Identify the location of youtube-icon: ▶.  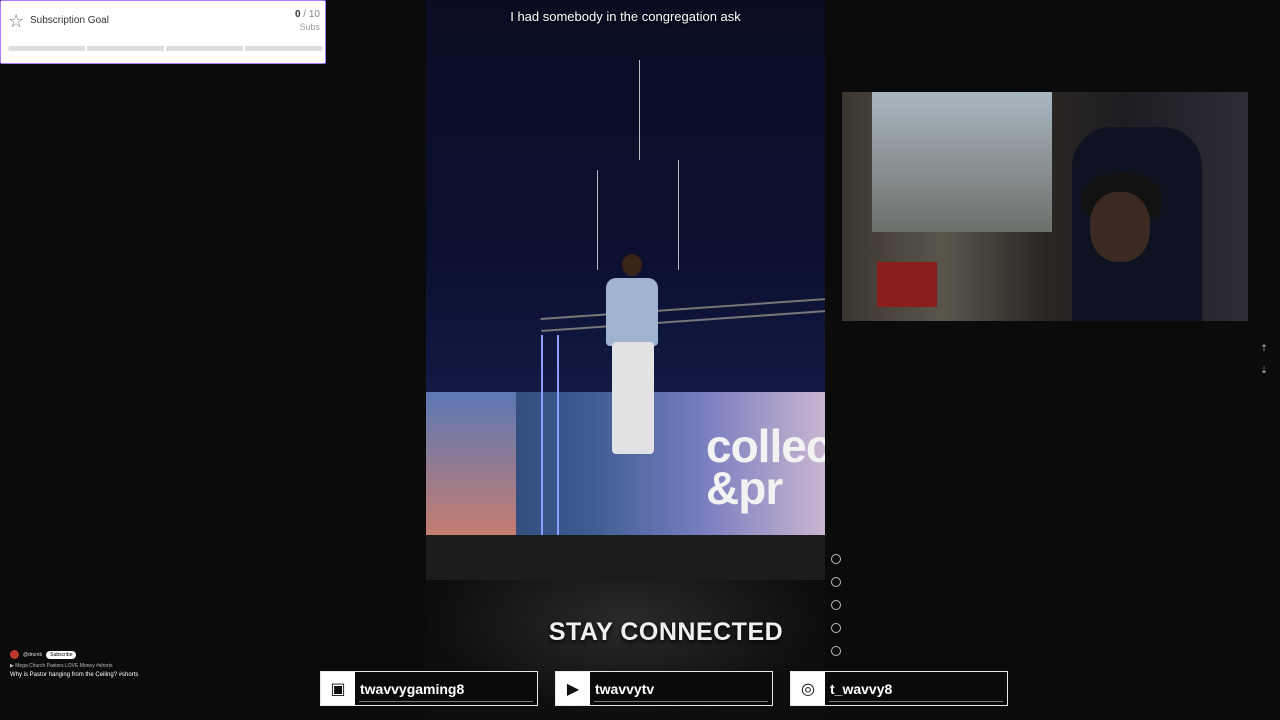
(573, 688).